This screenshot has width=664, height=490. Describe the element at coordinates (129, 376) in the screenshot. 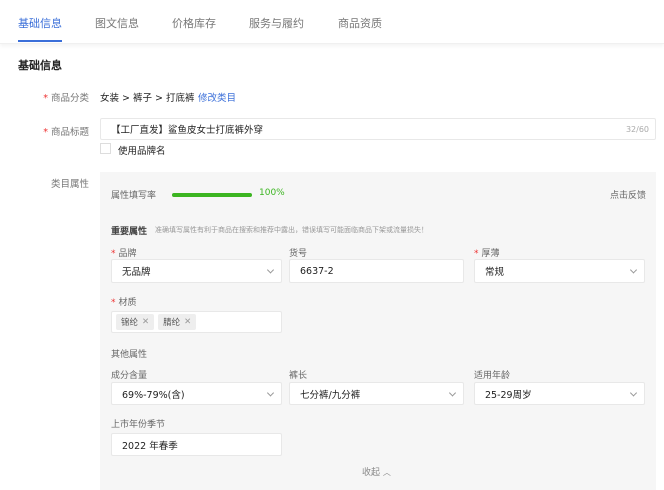

I see `composition-label: 成分含量` at that location.